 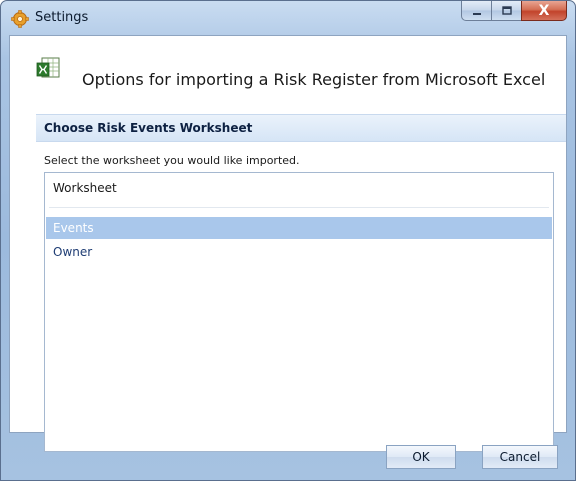 I want to click on minimize-icon, so click(x=476, y=13).